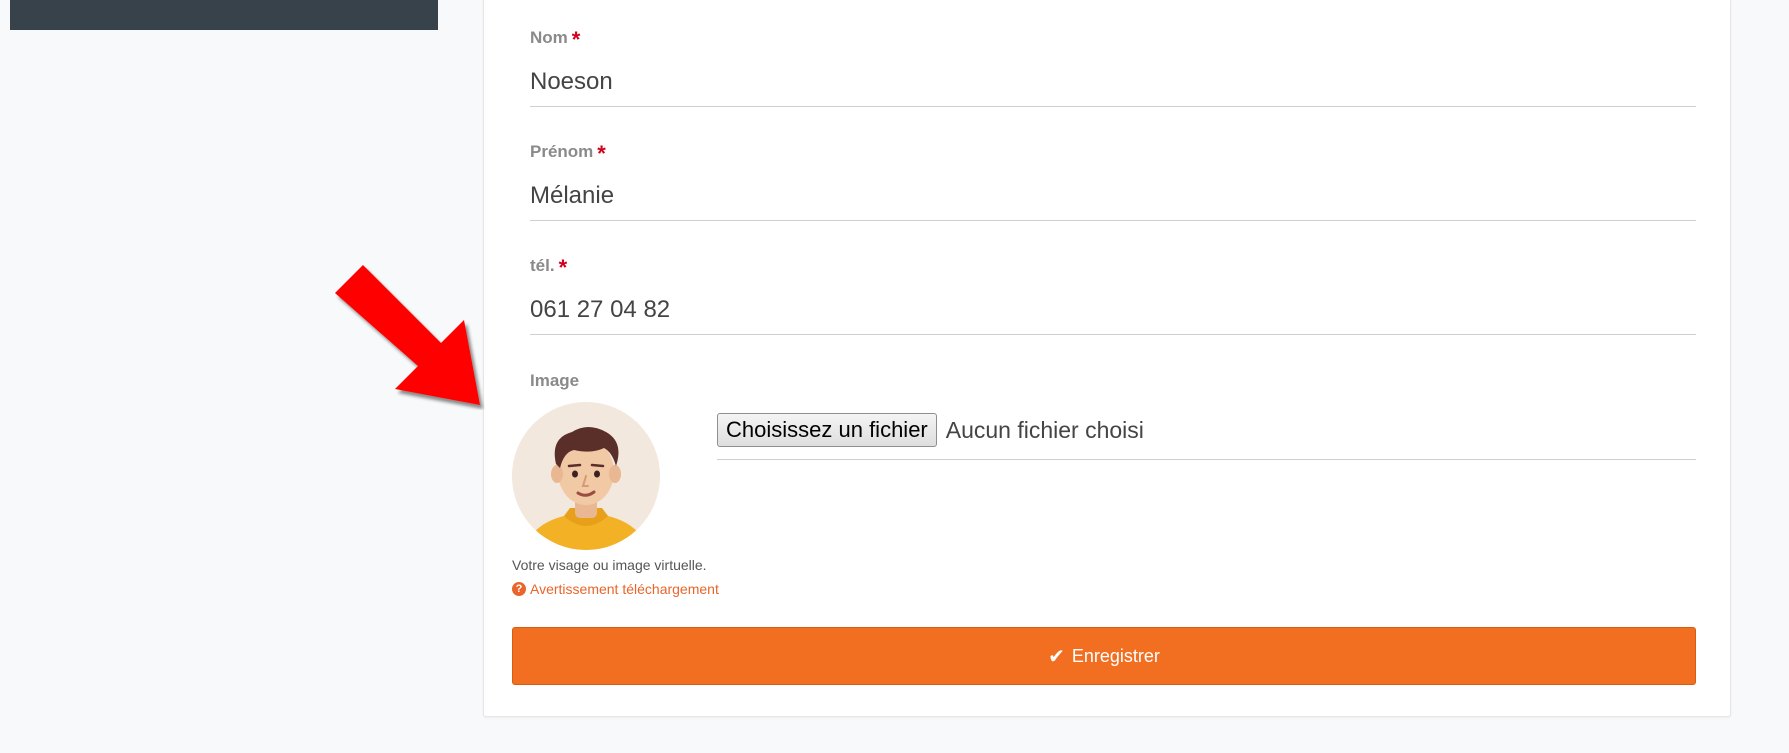  Describe the element at coordinates (1113, 81) in the screenshot. I see `nom-input: Noeson` at that location.